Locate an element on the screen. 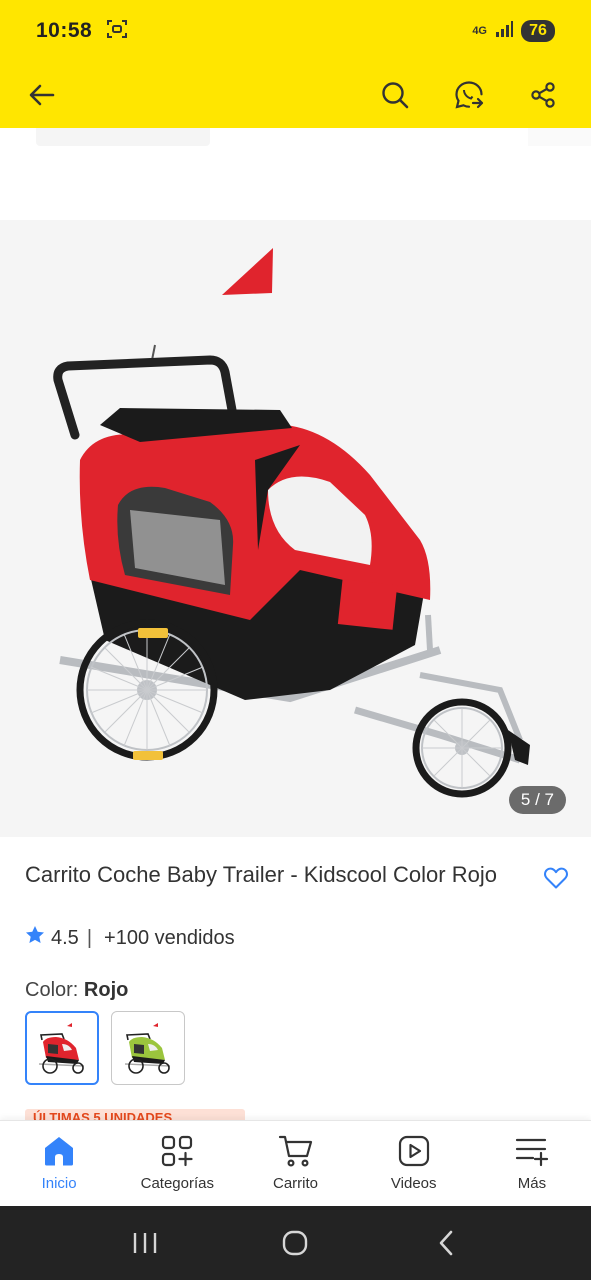  tab-inicio: Inicio is located at coordinates (59, 1163).